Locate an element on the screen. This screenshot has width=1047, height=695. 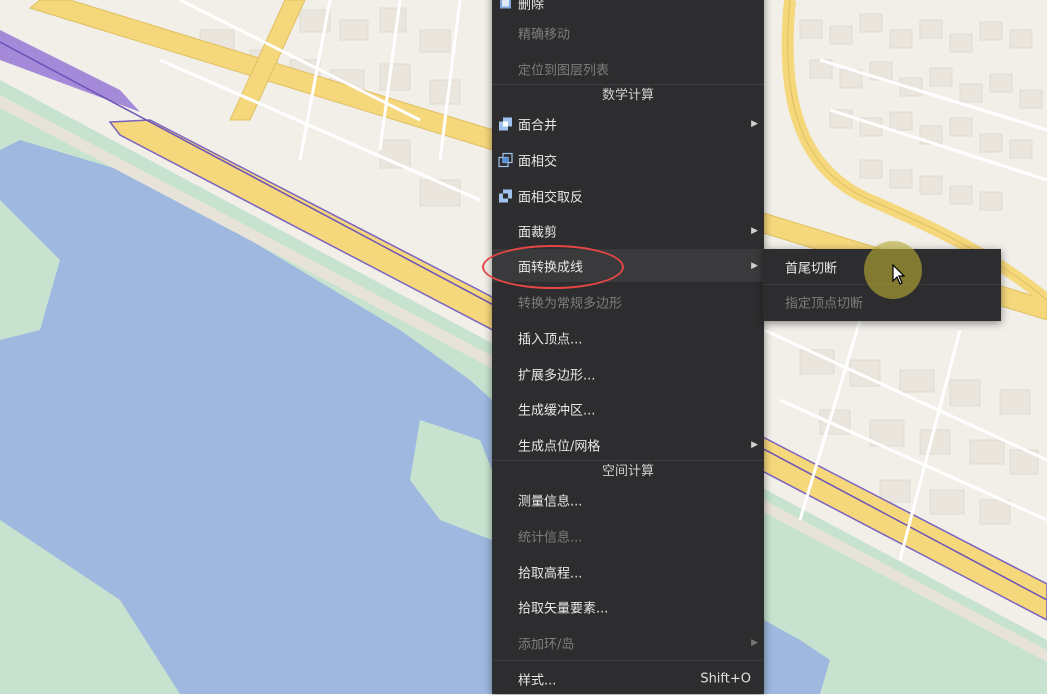
menu-item-convert-regular-polygon: 转换为常规多边形 is located at coordinates (628, 301).